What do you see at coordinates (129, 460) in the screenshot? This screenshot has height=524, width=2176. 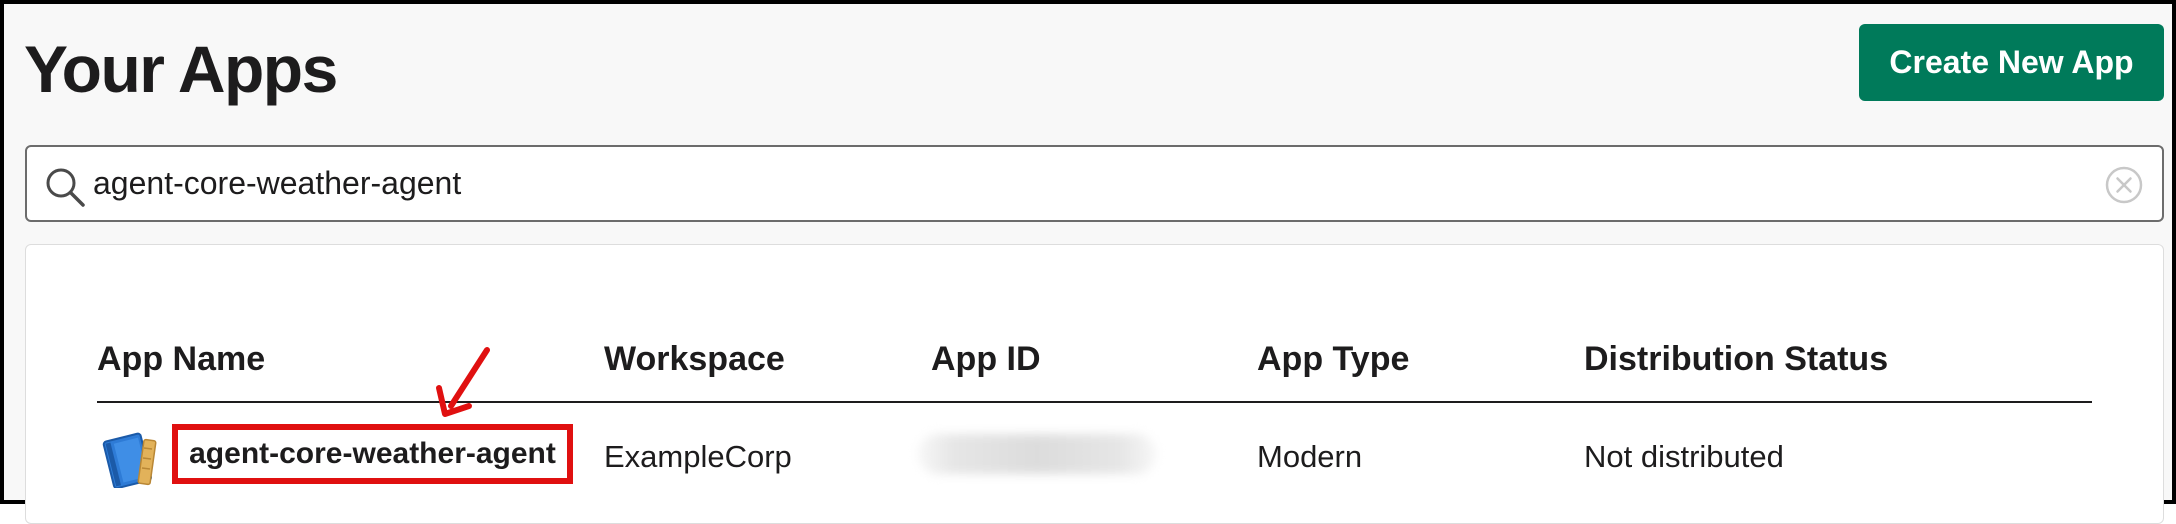 I see `app-icon` at bounding box center [129, 460].